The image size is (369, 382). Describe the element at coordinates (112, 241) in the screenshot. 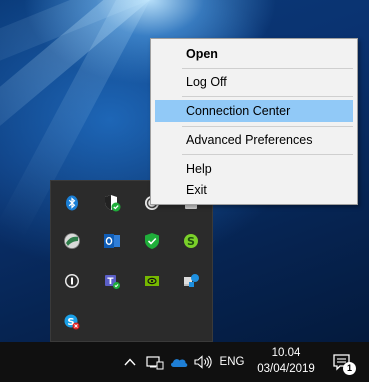

I see `outlook-icon` at that location.